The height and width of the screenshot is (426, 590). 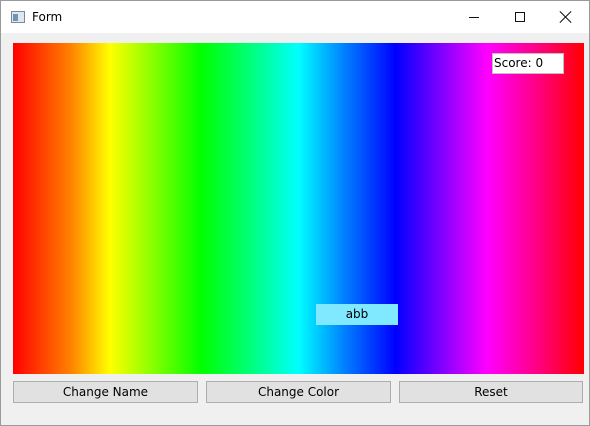 What do you see at coordinates (357, 314) in the screenshot?
I see `player-block: abb` at bounding box center [357, 314].